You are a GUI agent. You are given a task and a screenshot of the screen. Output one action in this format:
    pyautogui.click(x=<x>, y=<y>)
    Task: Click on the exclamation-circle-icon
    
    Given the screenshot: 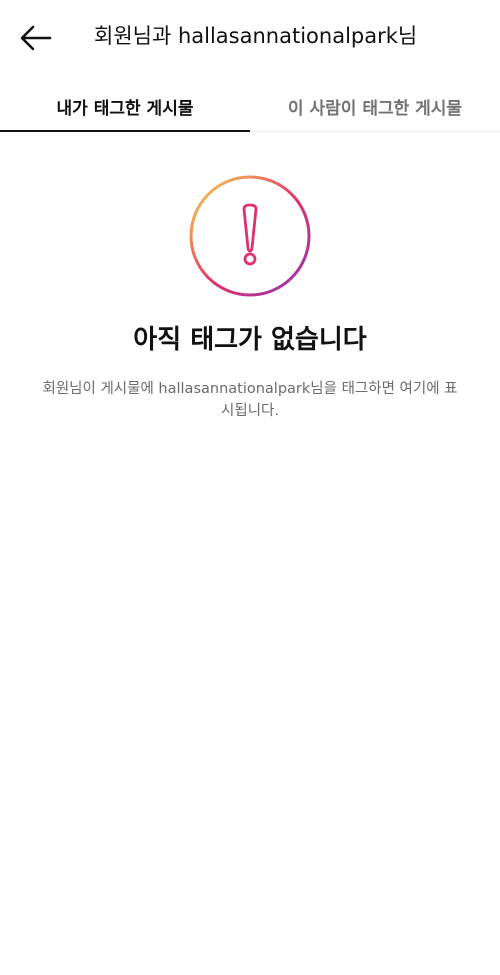 What is the action you would take?
    pyautogui.click(x=250, y=236)
    